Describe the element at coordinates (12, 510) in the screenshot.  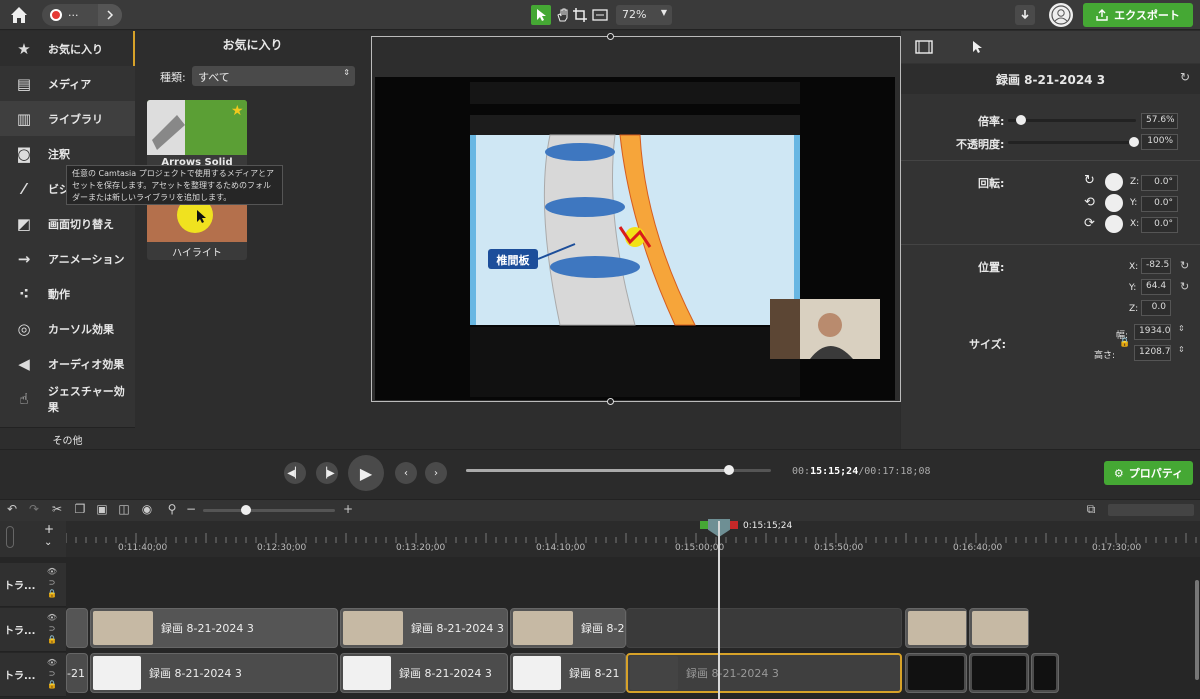
I see `undo-icon: ↶` at that location.